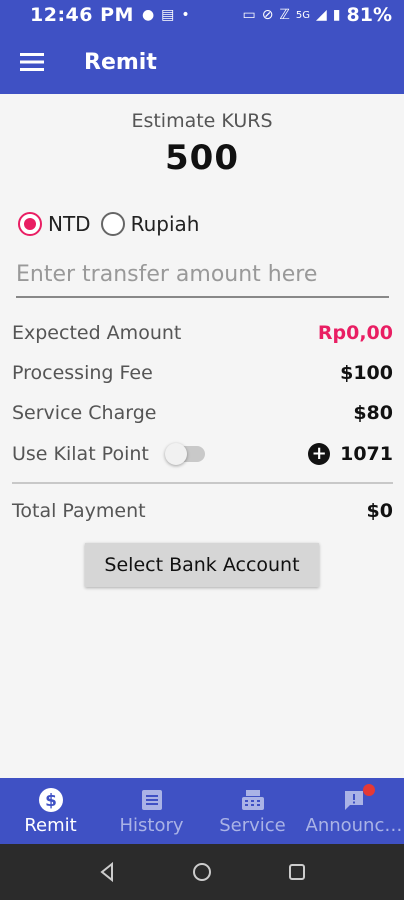  Describe the element at coordinates (79, 511) in the screenshot. I see `total-payment-label: Total Payment` at that location.